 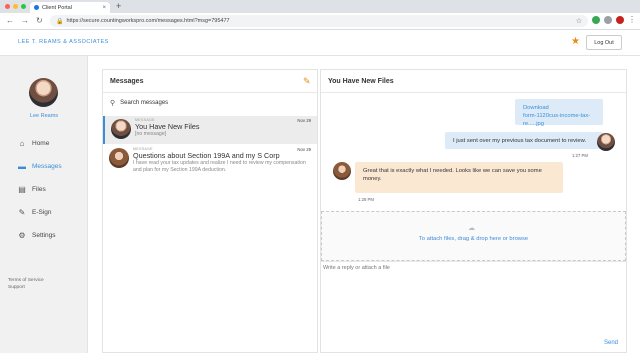 I want to click on gear-icon: ⚙, so click(x=22, y=235).